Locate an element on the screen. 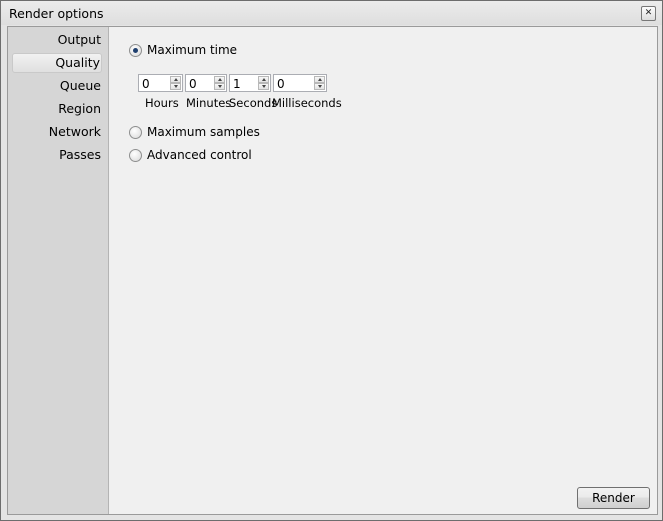  close-button: ✕ is located at coordinates (648, 13).